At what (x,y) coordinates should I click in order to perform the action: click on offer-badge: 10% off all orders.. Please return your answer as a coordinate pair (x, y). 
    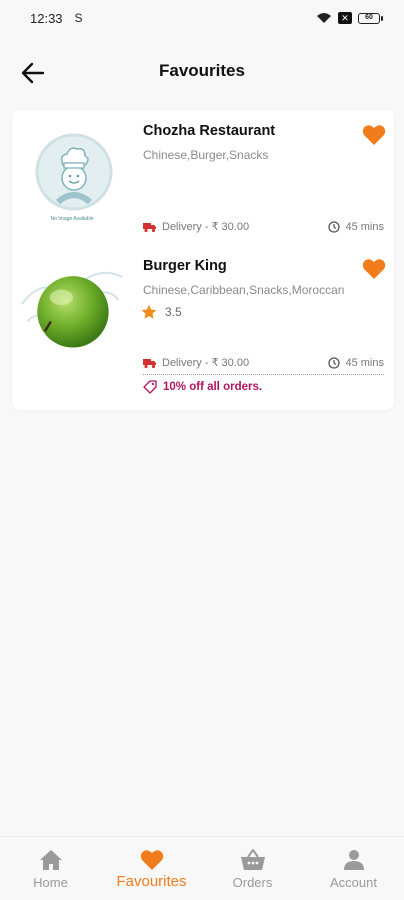
    Looking at the image, I should click on (202, 387).